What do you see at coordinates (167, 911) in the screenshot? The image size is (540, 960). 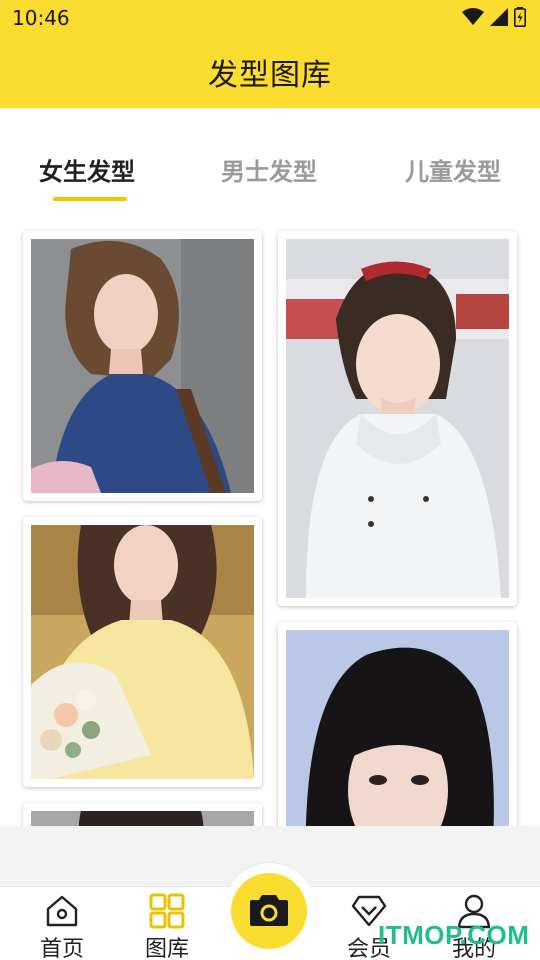 I see `gallery-icon` at bounding box center [167, 911].